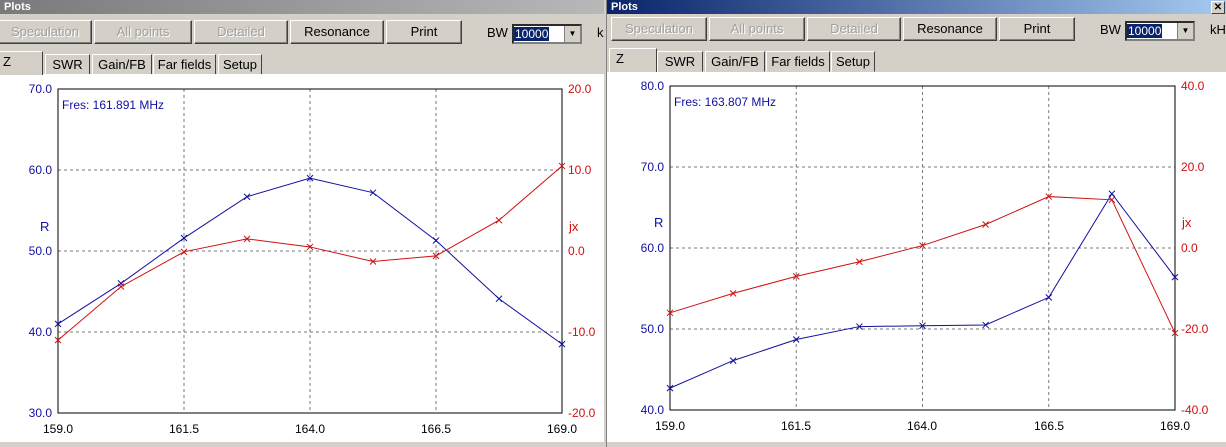  I want to click on y-right-tick-label: 40.0, so click(1193, 86).